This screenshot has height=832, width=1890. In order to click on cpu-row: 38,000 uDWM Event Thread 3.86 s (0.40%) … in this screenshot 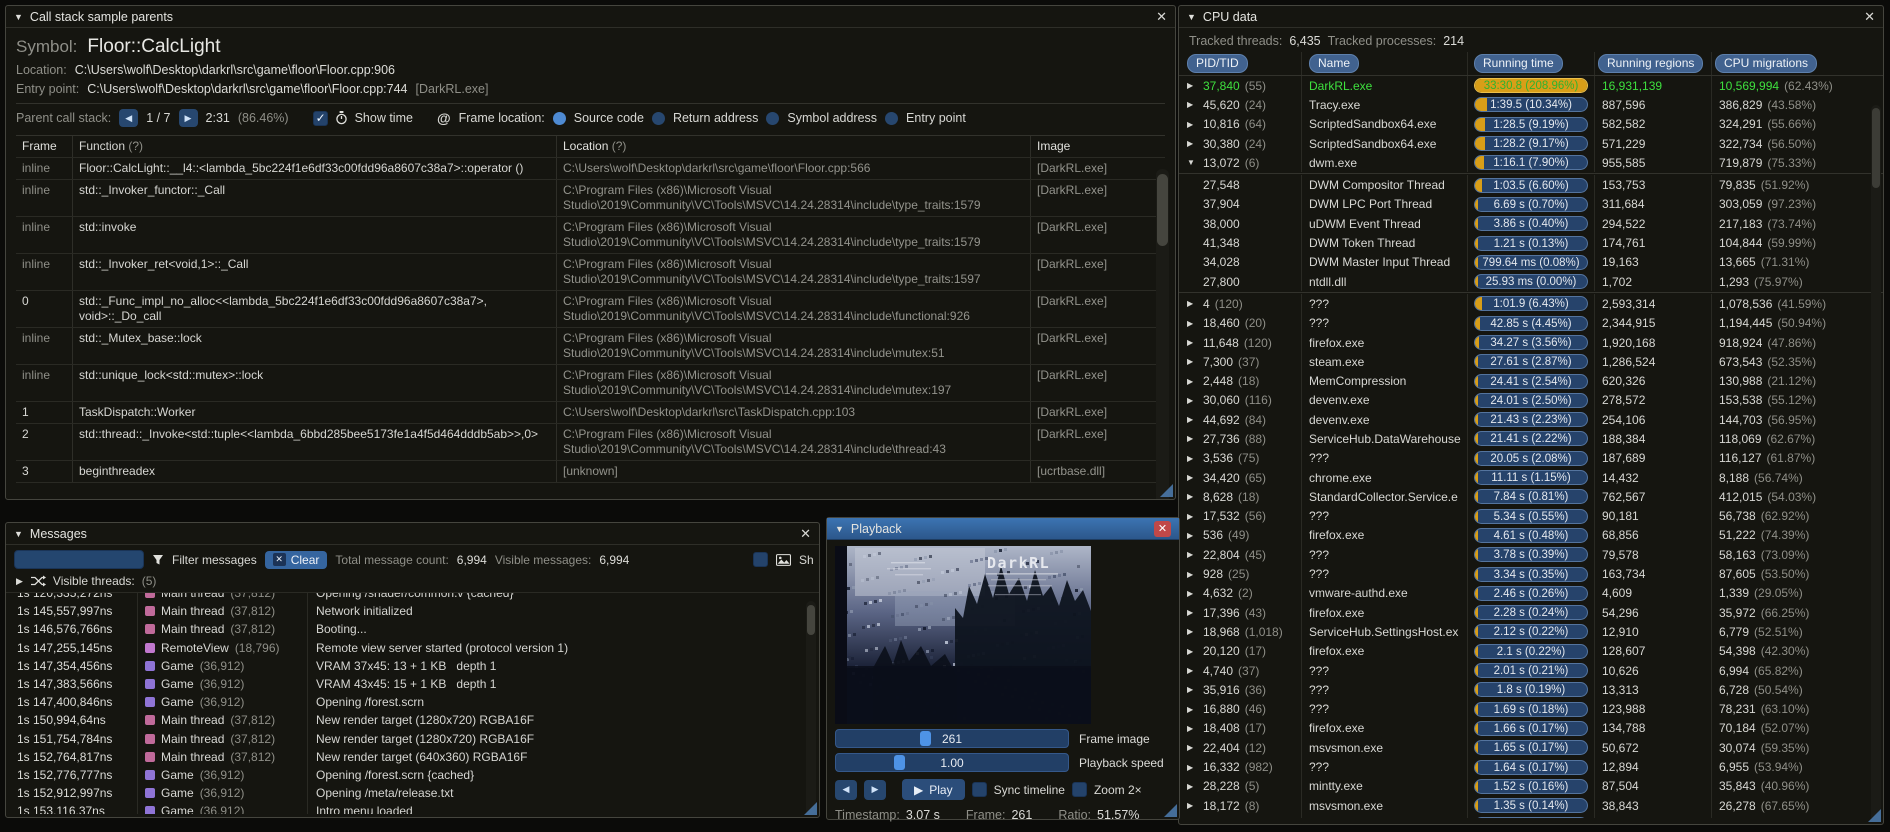, I will do `click(1531, 224)`.